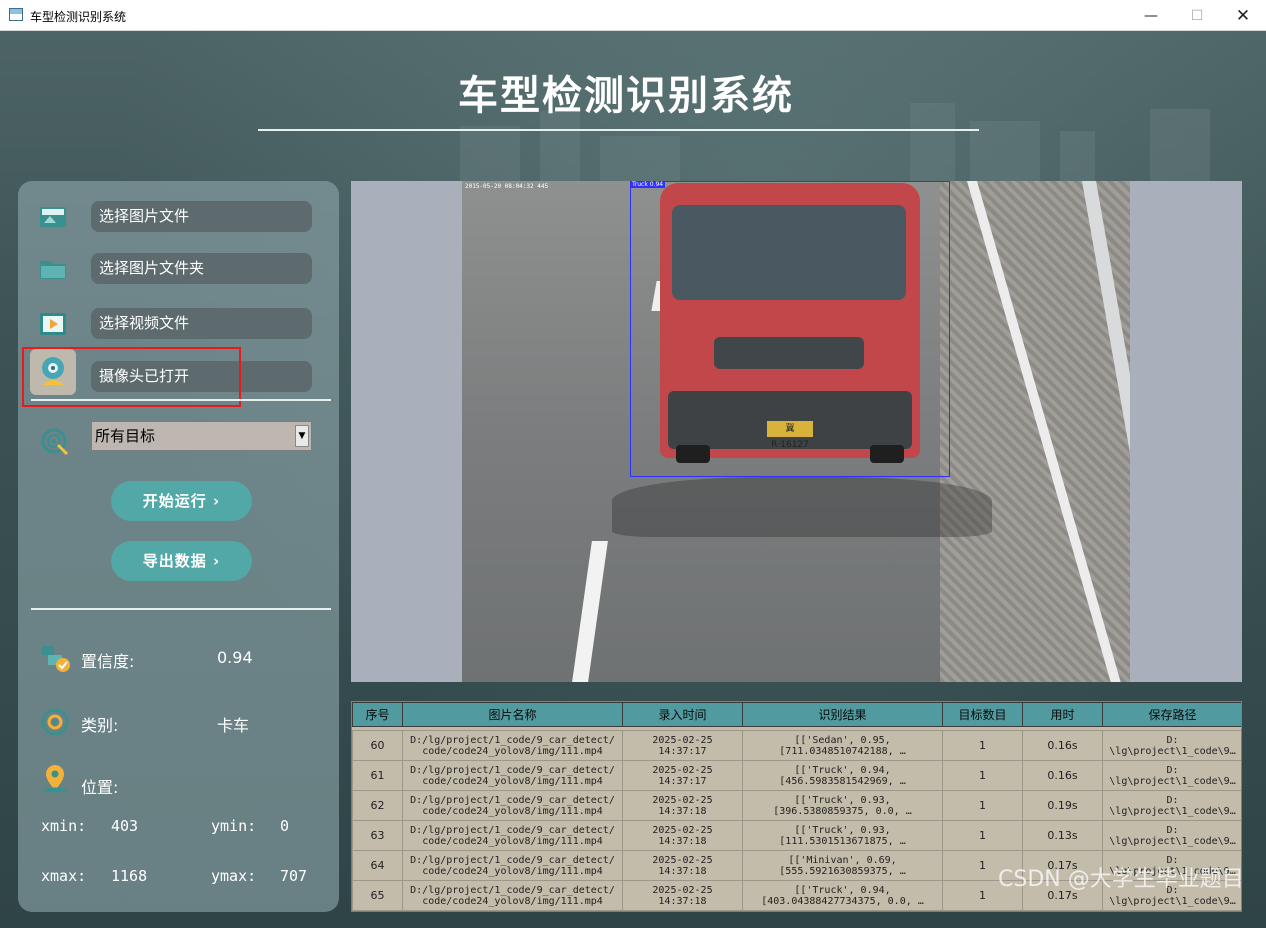 This screenshot has height=928, width=1266. What do you see at coordinates (201, 323) in the screenshot?
I see `select-video-file-button: 选择视频文件` at bounding box center [201, 323].